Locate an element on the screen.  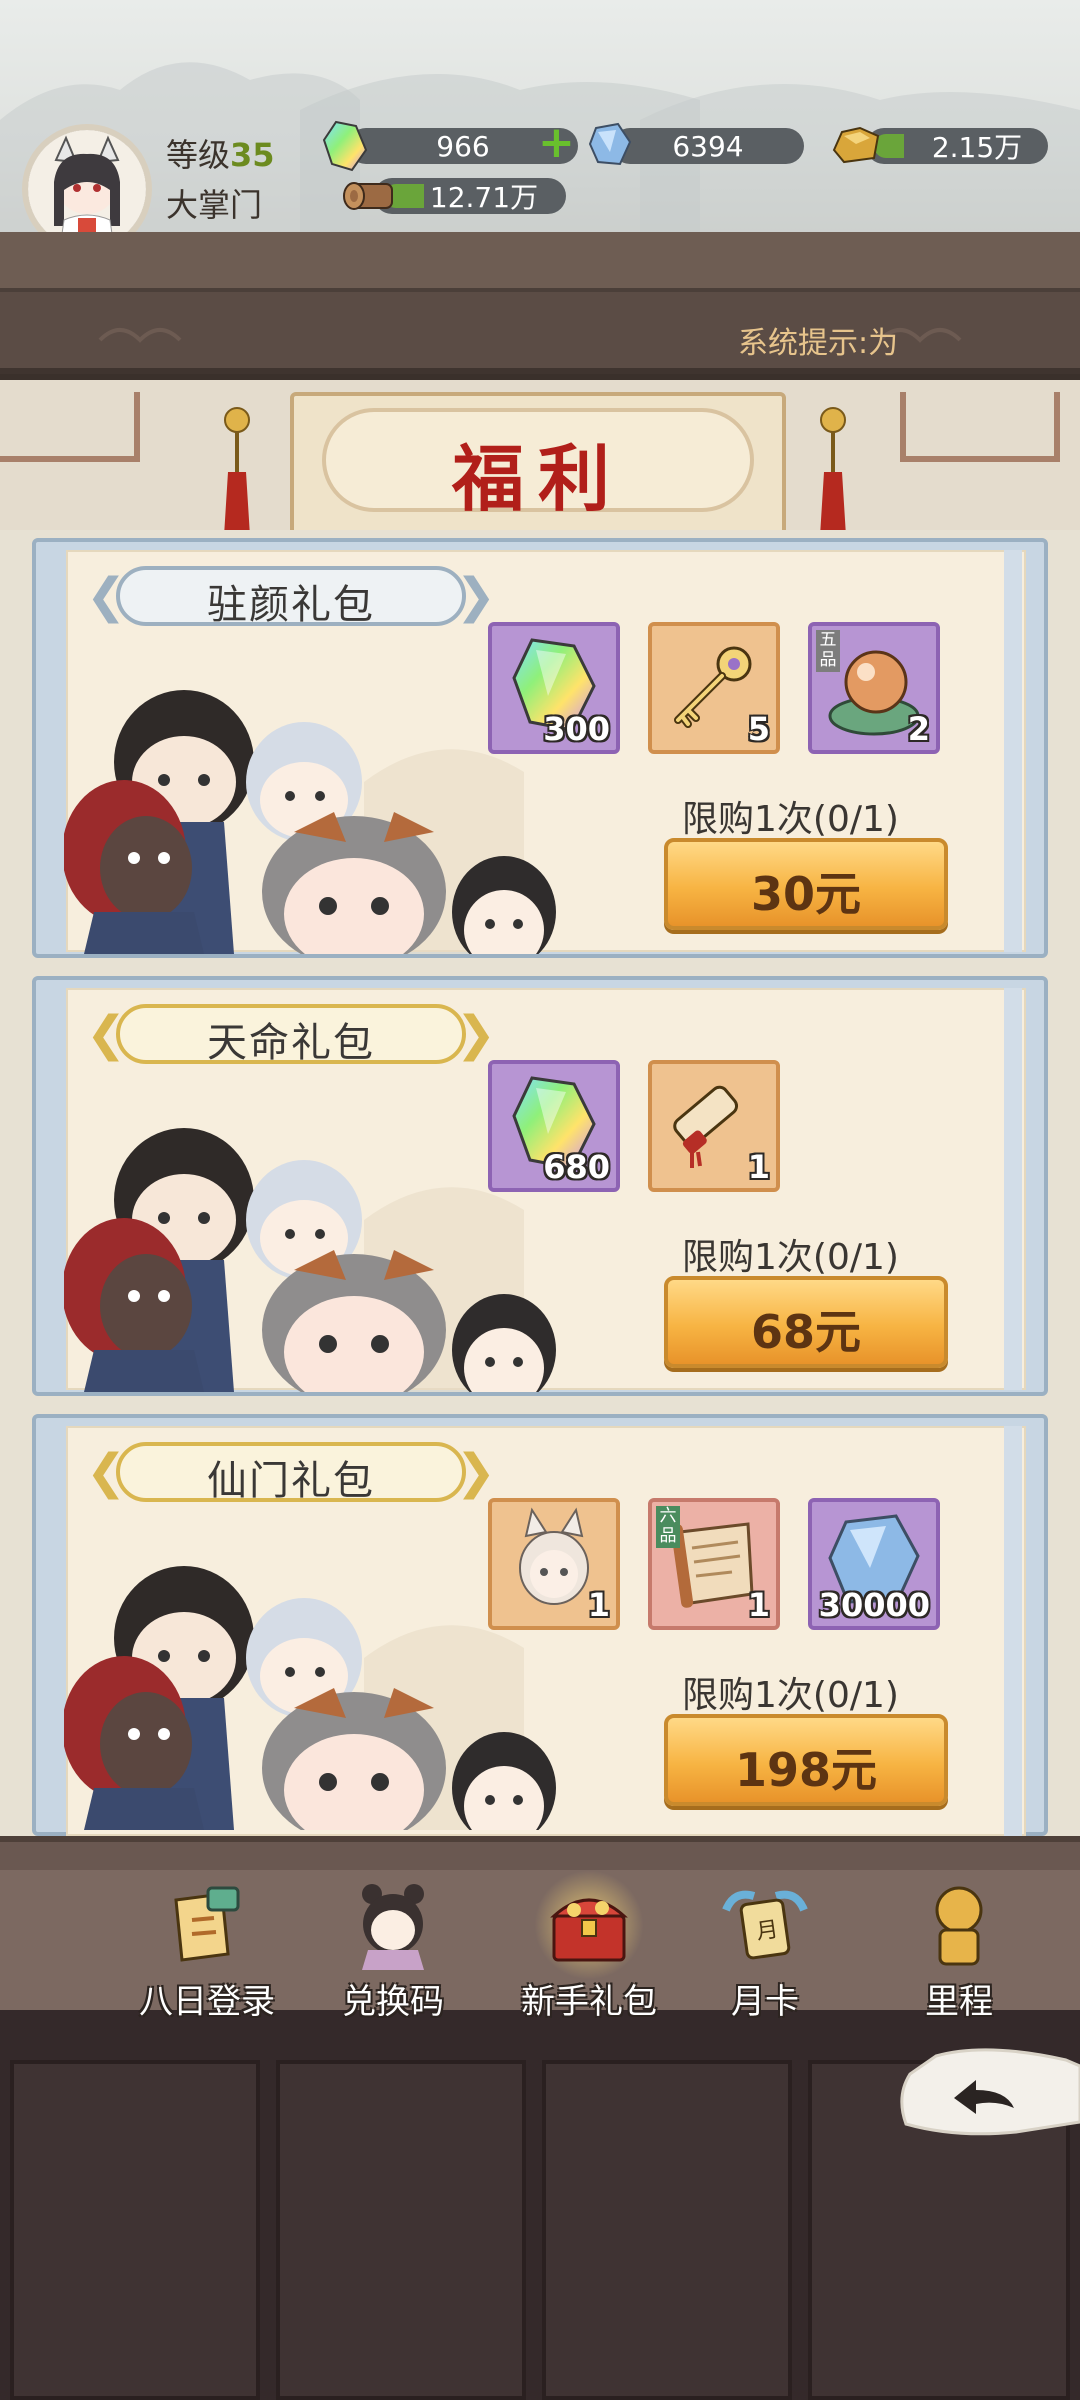
svg-text: 月 is located at coordinates (767, 1931).